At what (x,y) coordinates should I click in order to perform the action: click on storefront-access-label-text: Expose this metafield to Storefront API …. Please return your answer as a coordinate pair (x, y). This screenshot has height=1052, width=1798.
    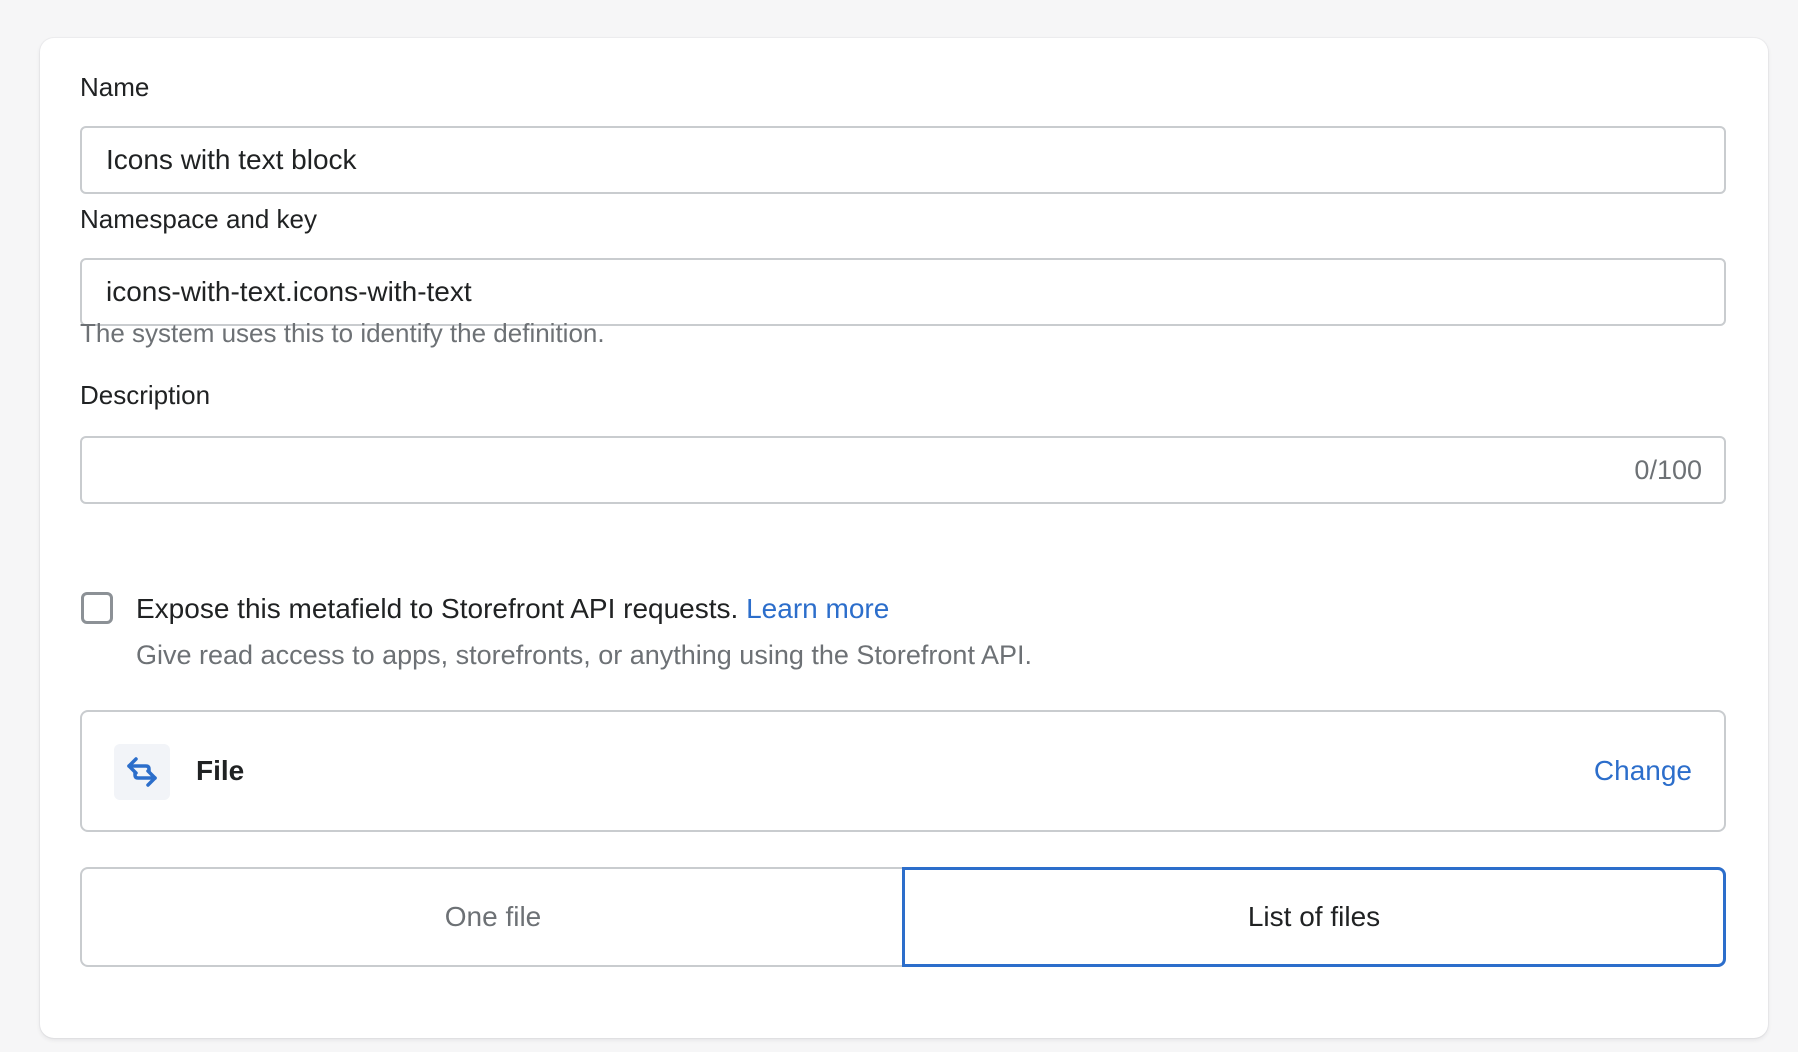
    Looking at the image, I should click on (437, 608).